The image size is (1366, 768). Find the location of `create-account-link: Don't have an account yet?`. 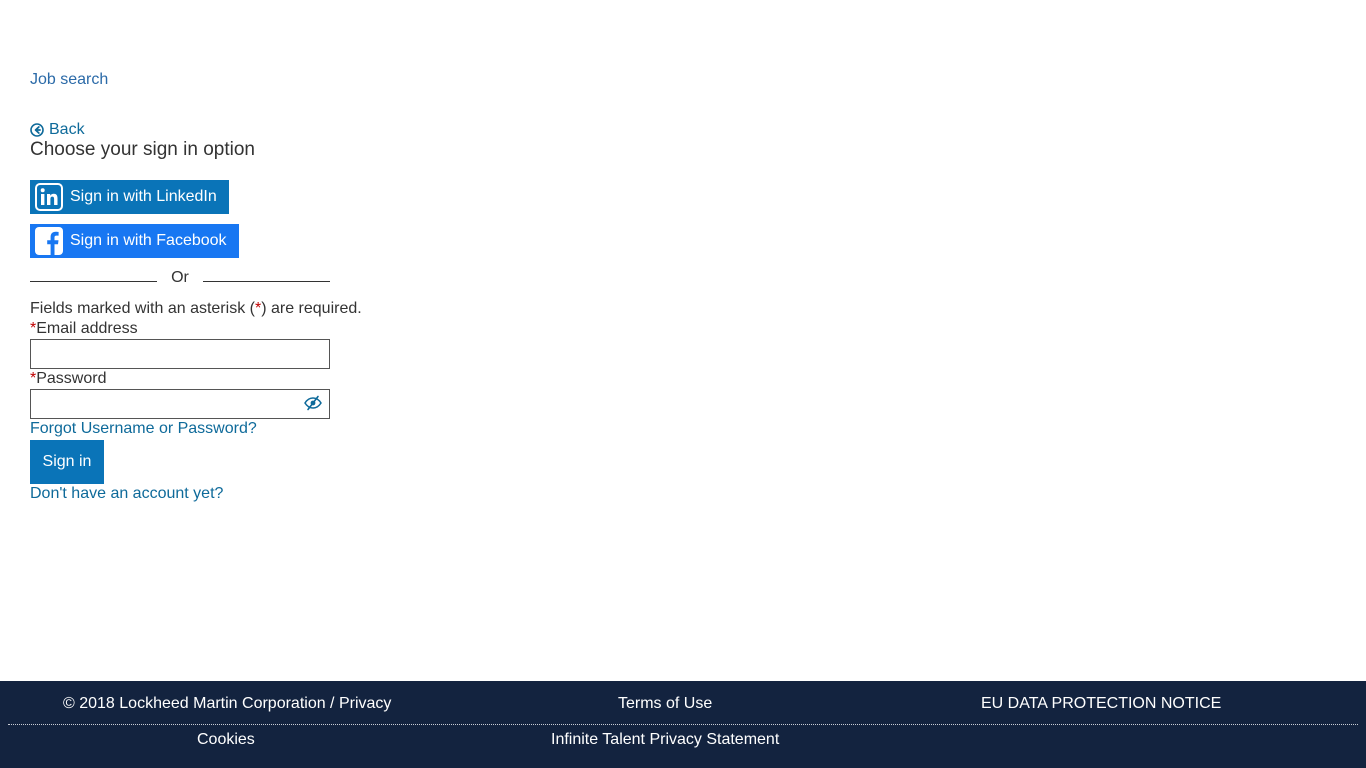

create-account-link: Don't have an account yet? is located at coordinates (126, 493).